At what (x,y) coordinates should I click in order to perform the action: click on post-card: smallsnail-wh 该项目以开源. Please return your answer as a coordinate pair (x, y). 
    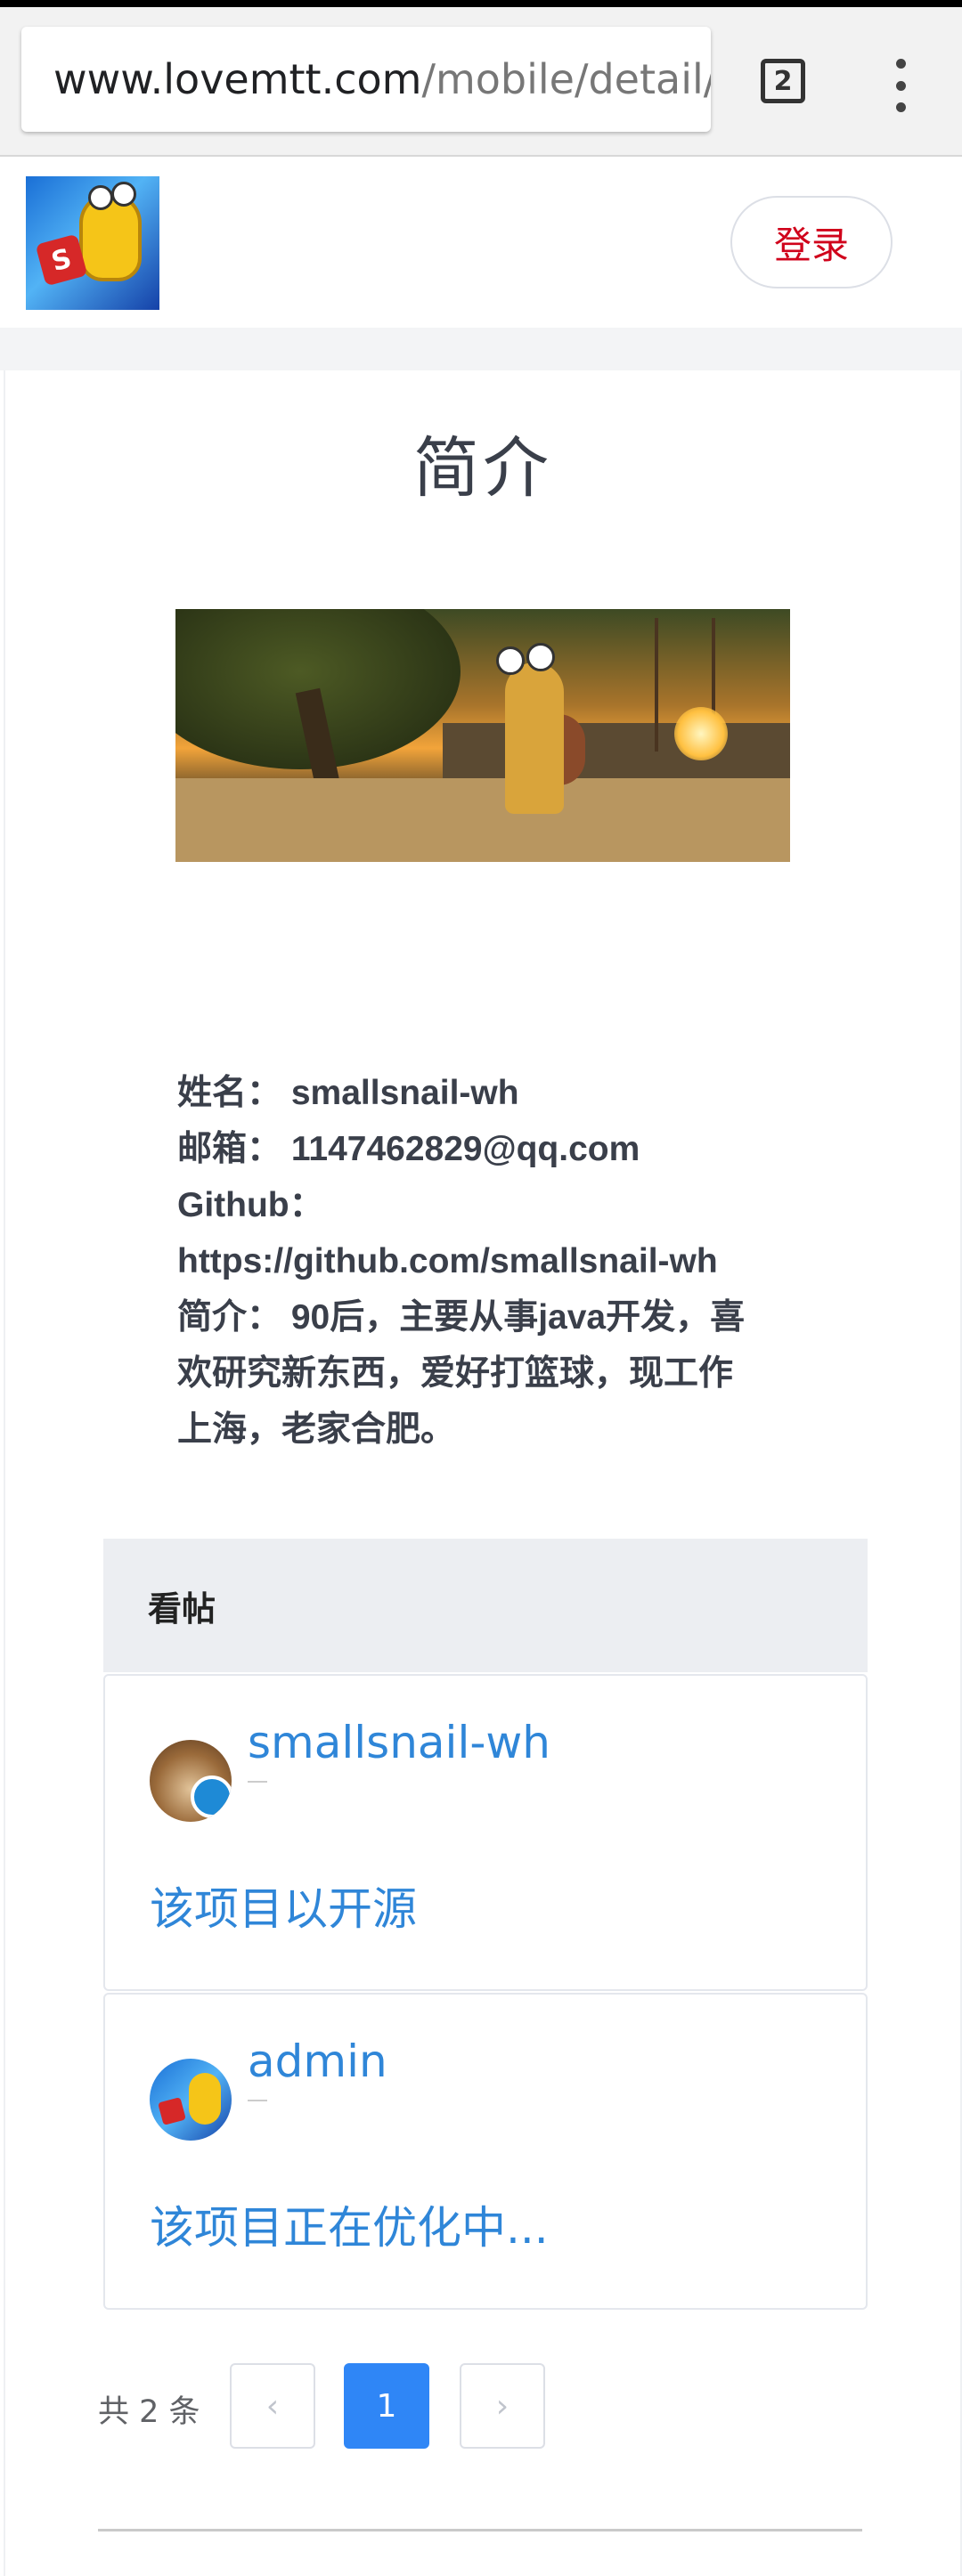
    Looking at the image, I should click on (485, 1832).